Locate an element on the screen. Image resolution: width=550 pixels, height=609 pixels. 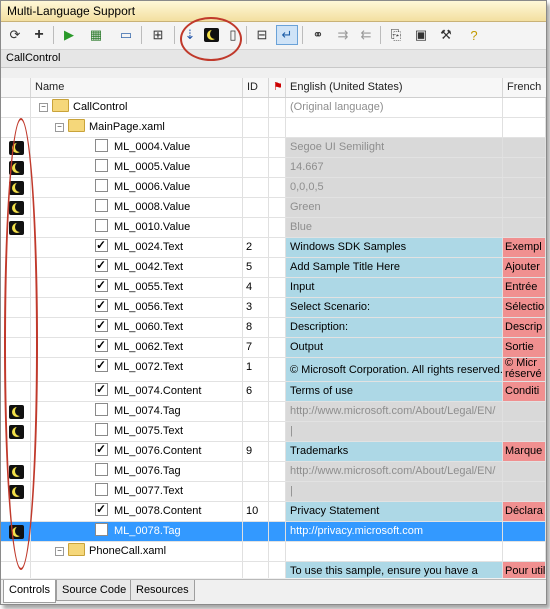
tree-folder-row: − PhoneCall.xaml is located at coordinates (273, 552).